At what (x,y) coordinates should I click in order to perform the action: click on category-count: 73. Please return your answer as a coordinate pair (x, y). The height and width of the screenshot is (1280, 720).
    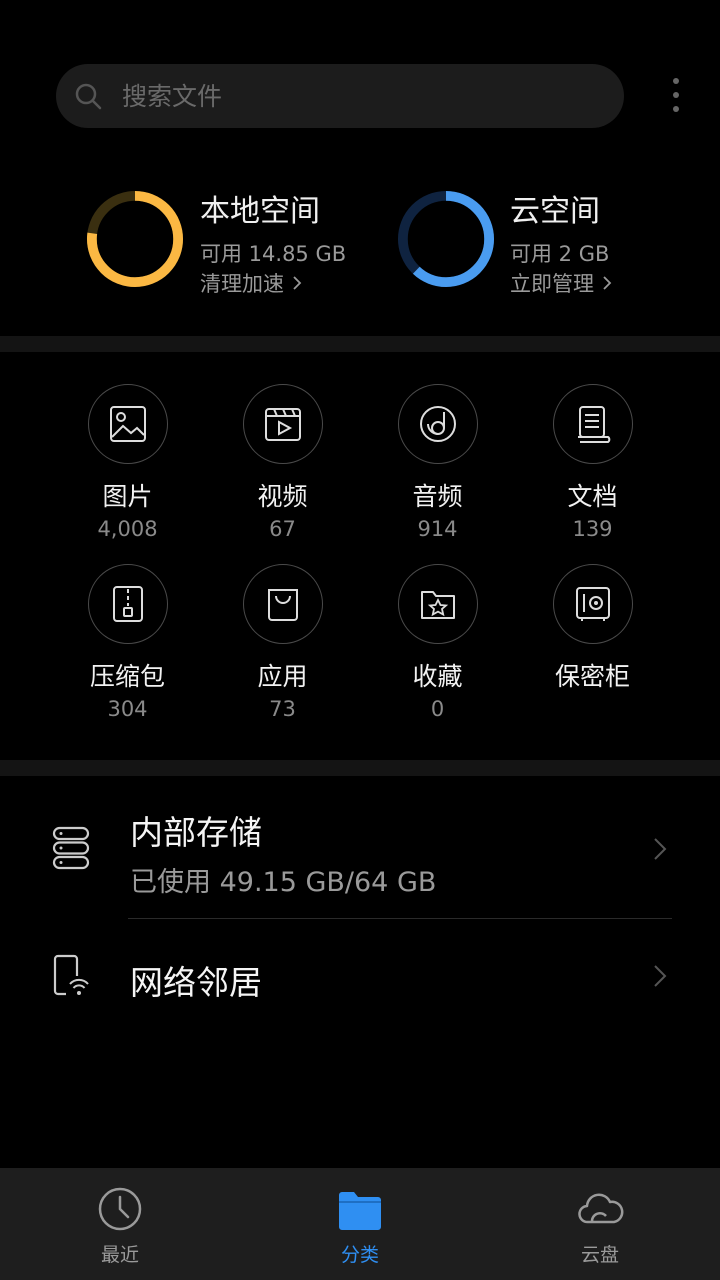
    Looking at the image, I should click on (282, 709).